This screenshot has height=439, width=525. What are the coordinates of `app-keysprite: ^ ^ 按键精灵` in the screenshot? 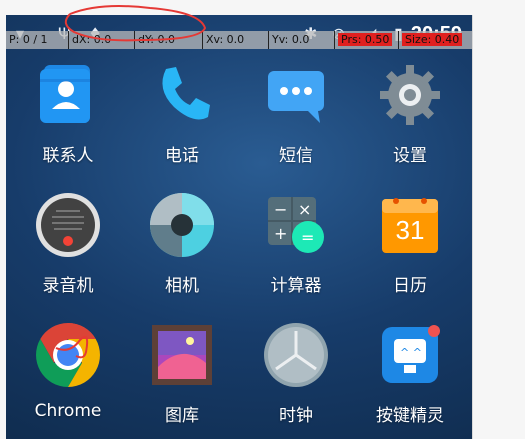 It's located at (410, 372).